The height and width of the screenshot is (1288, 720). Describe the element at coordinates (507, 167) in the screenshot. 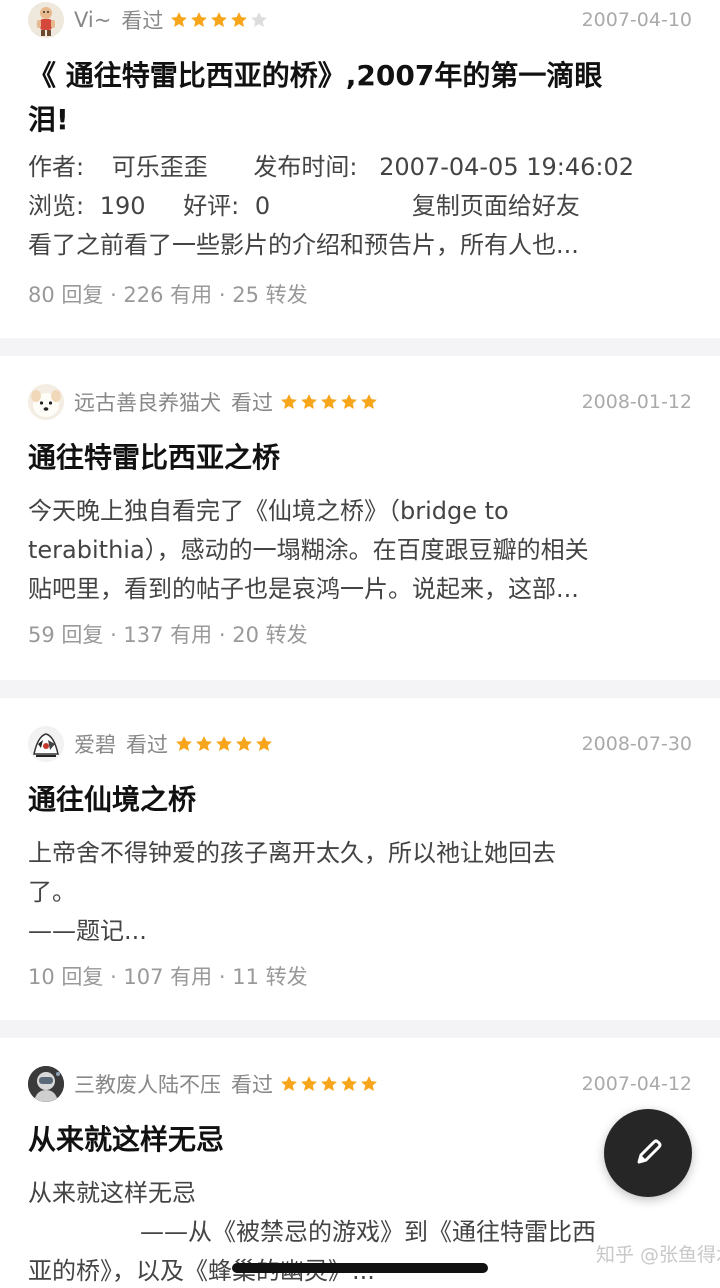

I see `publish-time: 2007-04-05 19:46:02` at that location.